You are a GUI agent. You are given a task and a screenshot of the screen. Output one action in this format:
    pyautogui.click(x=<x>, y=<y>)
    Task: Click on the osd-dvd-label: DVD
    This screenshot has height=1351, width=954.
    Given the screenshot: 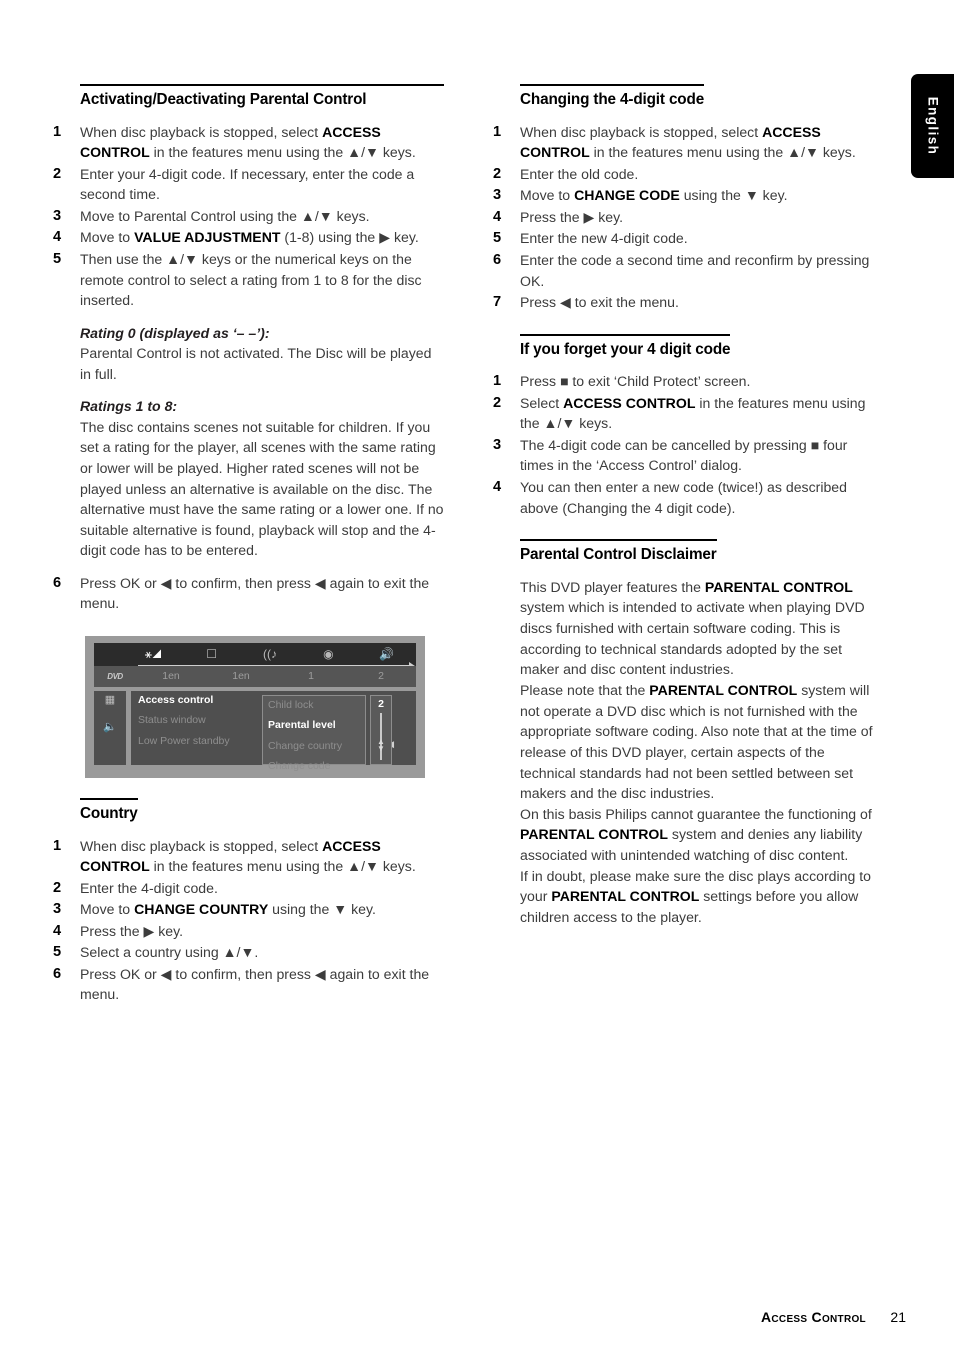 What is the action you would take?
    pyautogui.click(x=115, y=676)
    